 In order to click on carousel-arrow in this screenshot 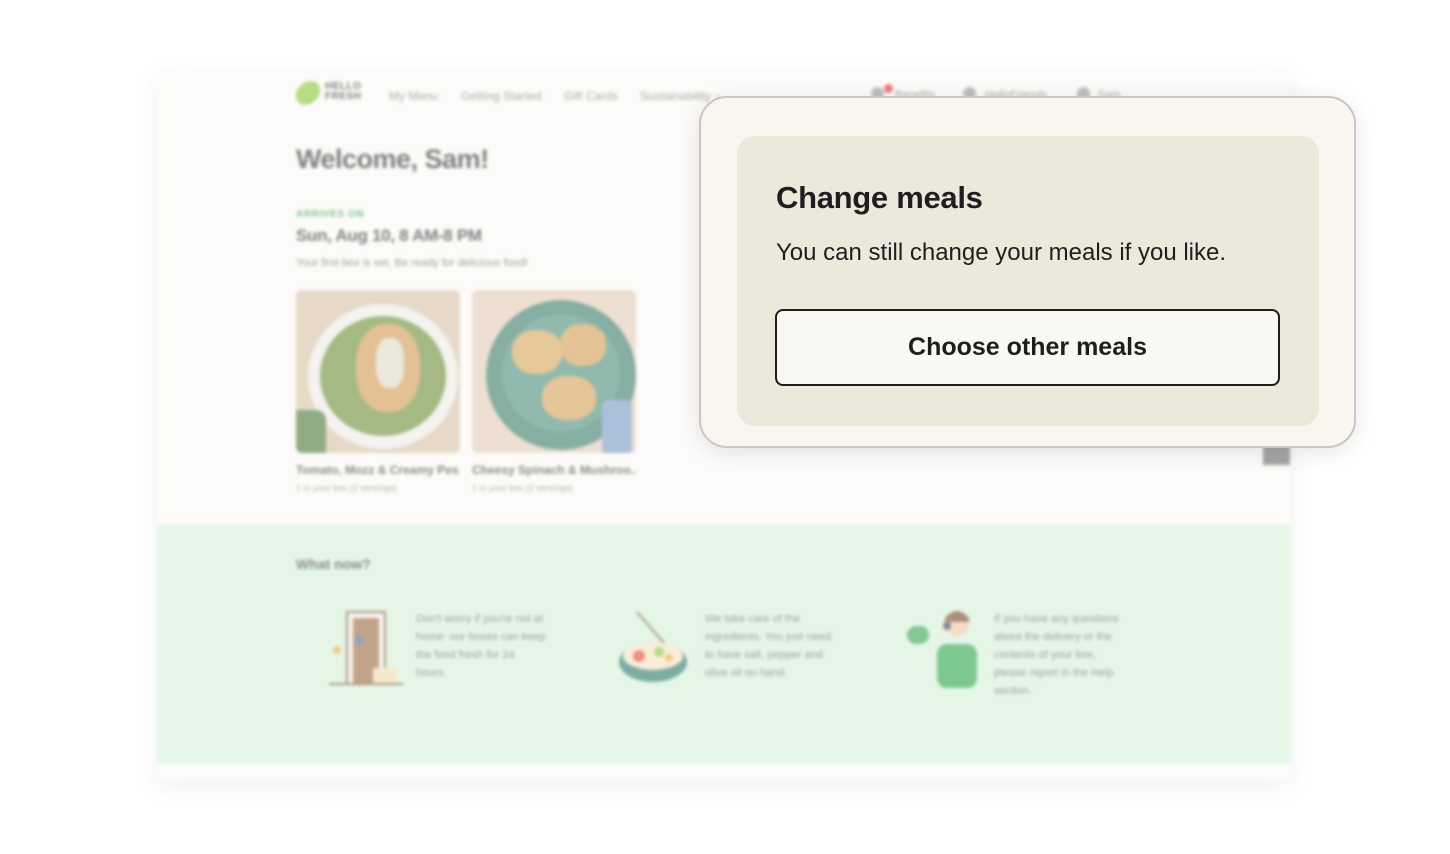, I will do `click(1276, 455)`.